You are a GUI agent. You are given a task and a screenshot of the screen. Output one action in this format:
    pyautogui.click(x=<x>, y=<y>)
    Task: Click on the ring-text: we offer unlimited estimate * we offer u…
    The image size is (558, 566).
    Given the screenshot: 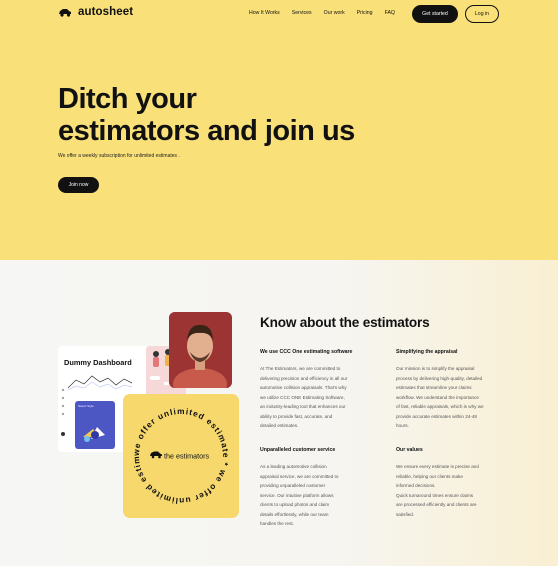 What is the action you would take?
    pyautogui.click(x=177, y=450)
    